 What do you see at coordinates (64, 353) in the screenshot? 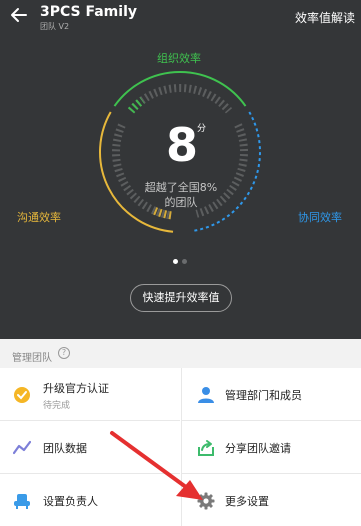
I see `help-icon: ?` at bounding box center [64, 353].